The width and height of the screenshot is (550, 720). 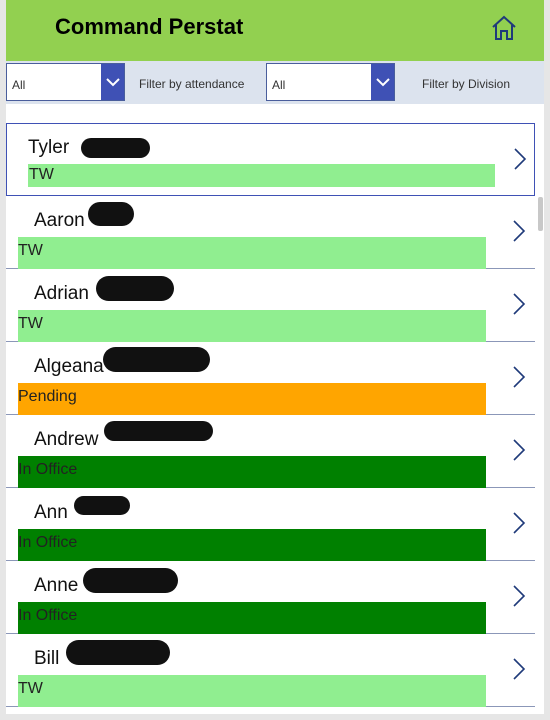 I want to click on attendance-filter-label: Filter by attendance, so click(x=192, y=84).